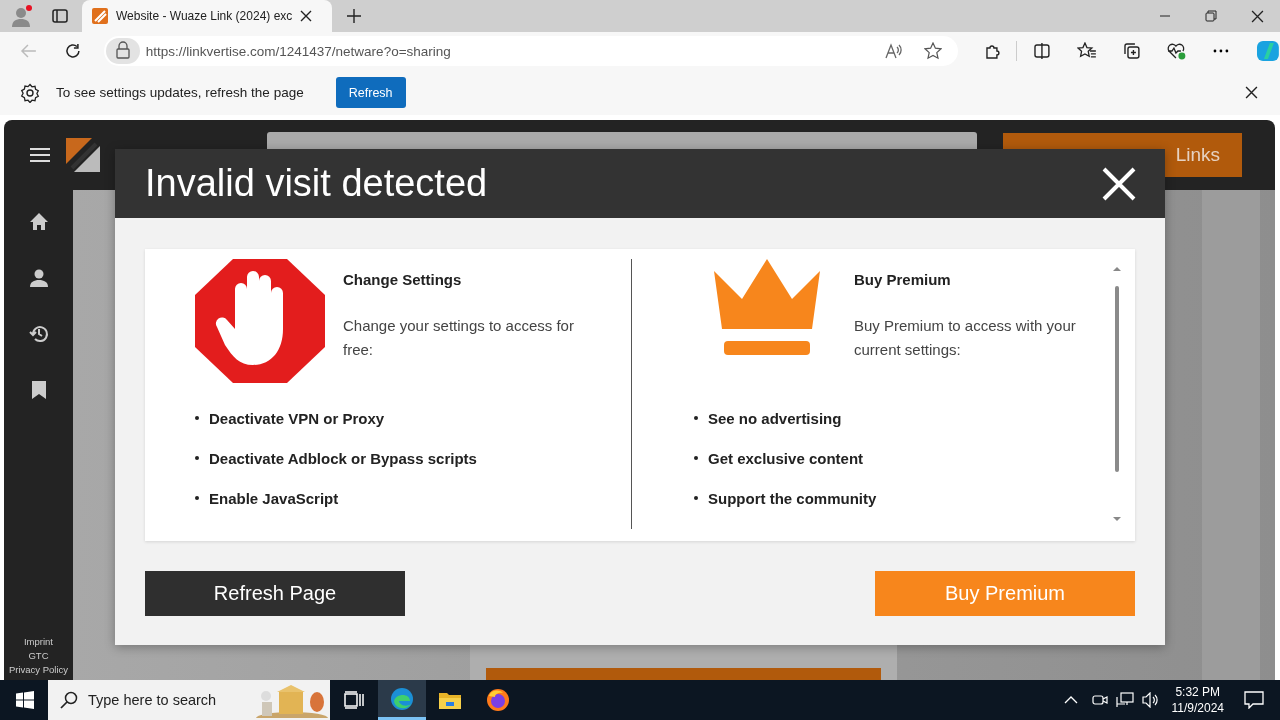 The image size is (1280, 720). What do you see at coordinates (1176, 51) in the screenshot?
I see `health-icon` at bounding box center [1176, 51].